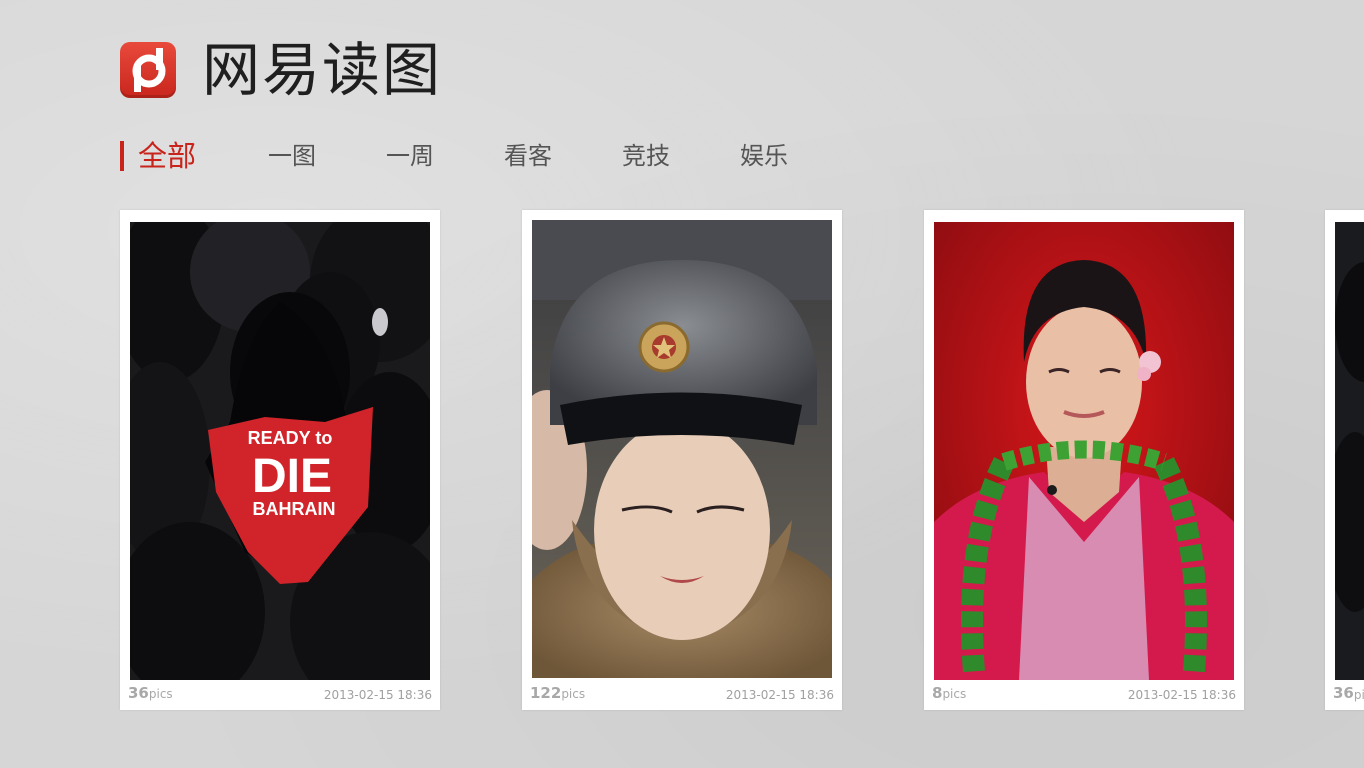 Image resolution: width=1364 pixels, height=768 pixels. What do you see at coordinates (410, 156) in the screenshot?
I see `tab-one-week: 一周` at bounding box center [410, 156].